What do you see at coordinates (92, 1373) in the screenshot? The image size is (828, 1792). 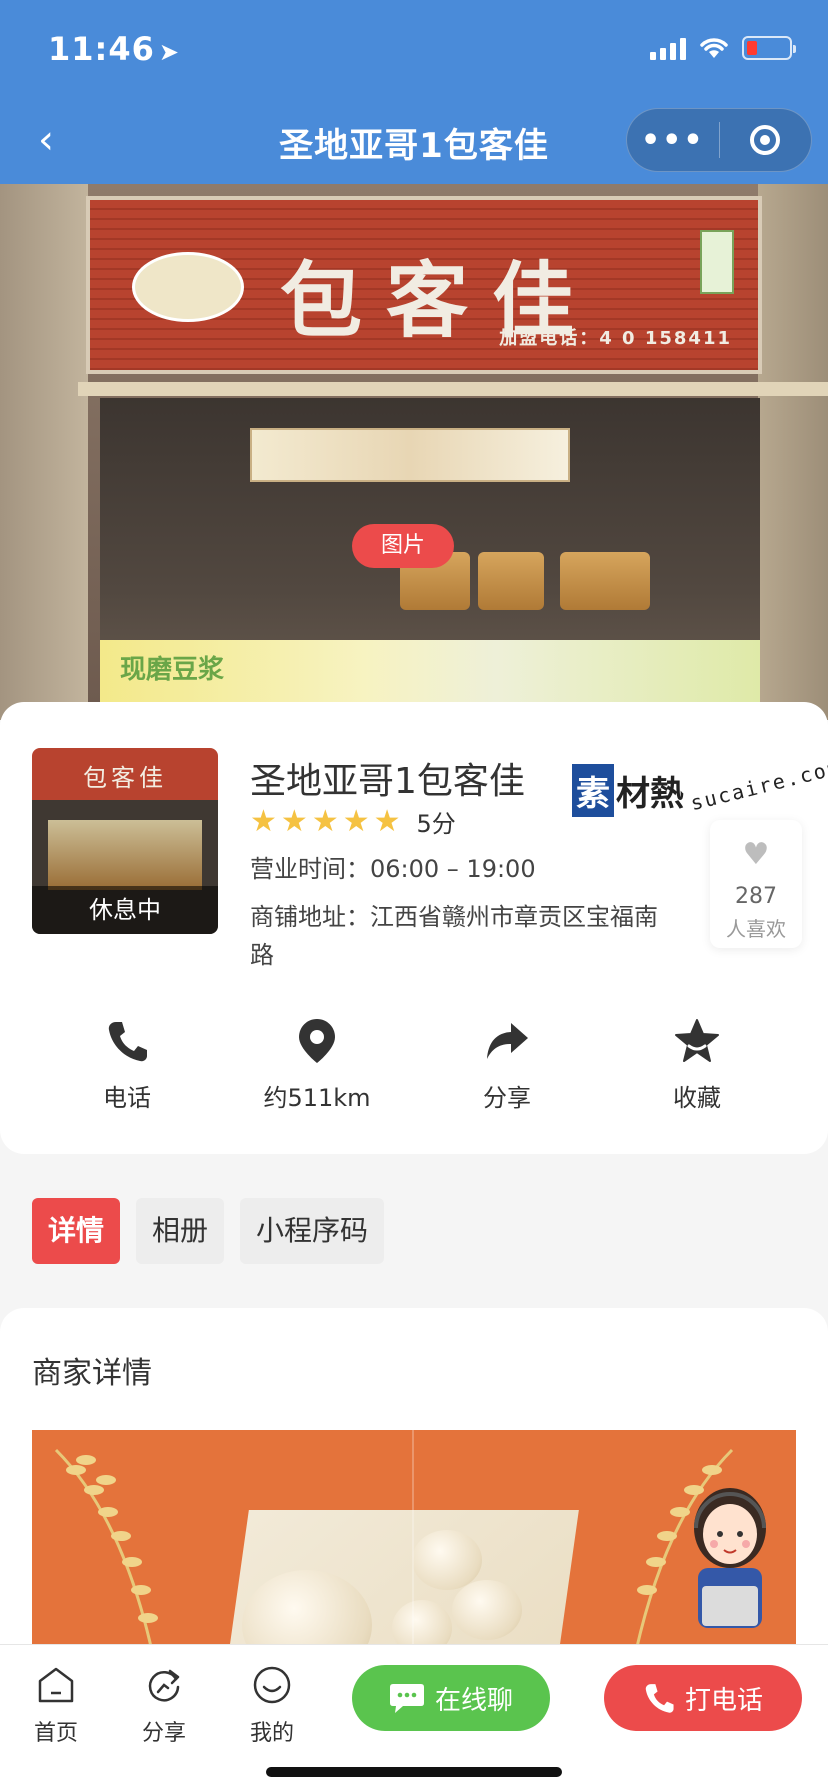 I see `section-title: 商家详情` at bounding box center [92, 1373].